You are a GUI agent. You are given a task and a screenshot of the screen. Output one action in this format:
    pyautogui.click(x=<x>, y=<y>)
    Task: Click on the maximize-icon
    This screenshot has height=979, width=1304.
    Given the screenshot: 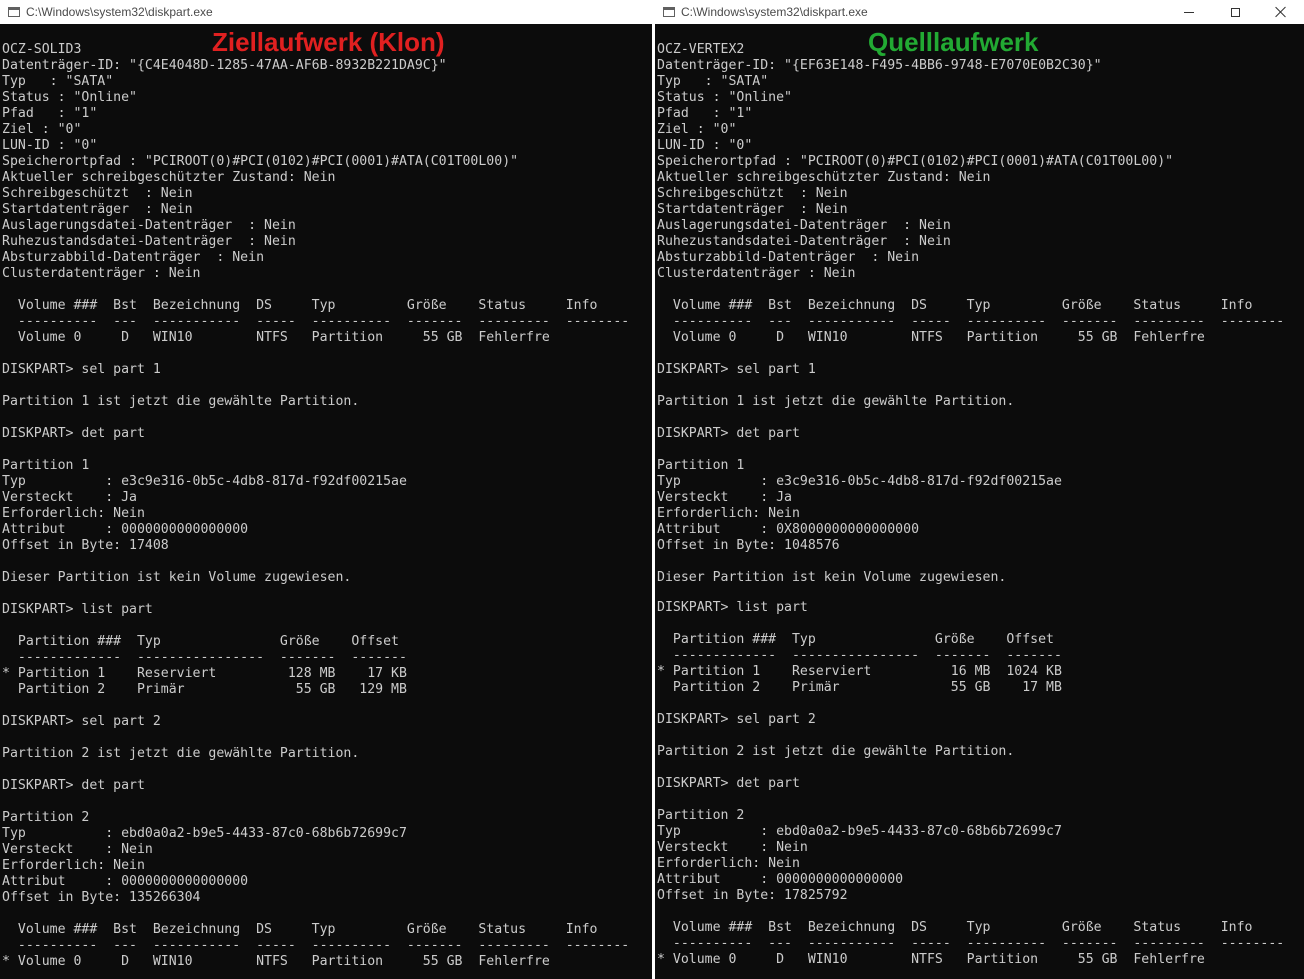 What is the action you would take?
    pyautogui.click(x=1235, y=12)
    